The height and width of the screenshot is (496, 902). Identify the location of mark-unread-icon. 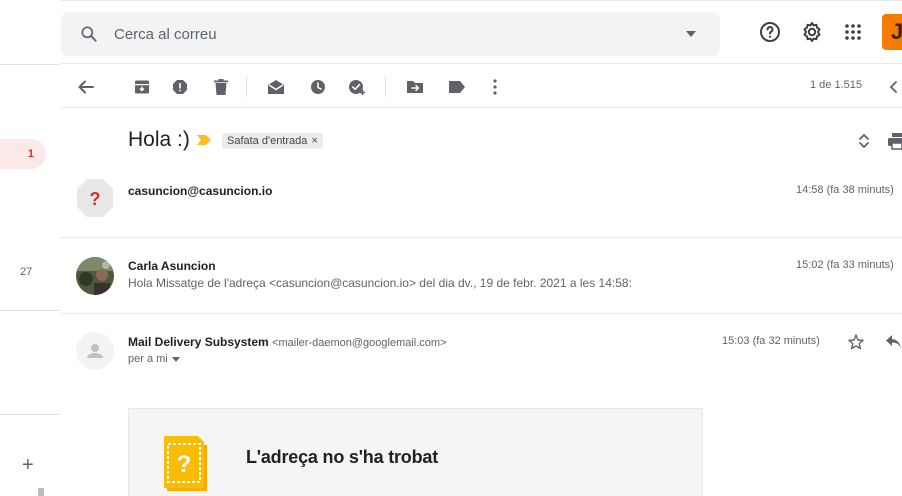
(276, 87).